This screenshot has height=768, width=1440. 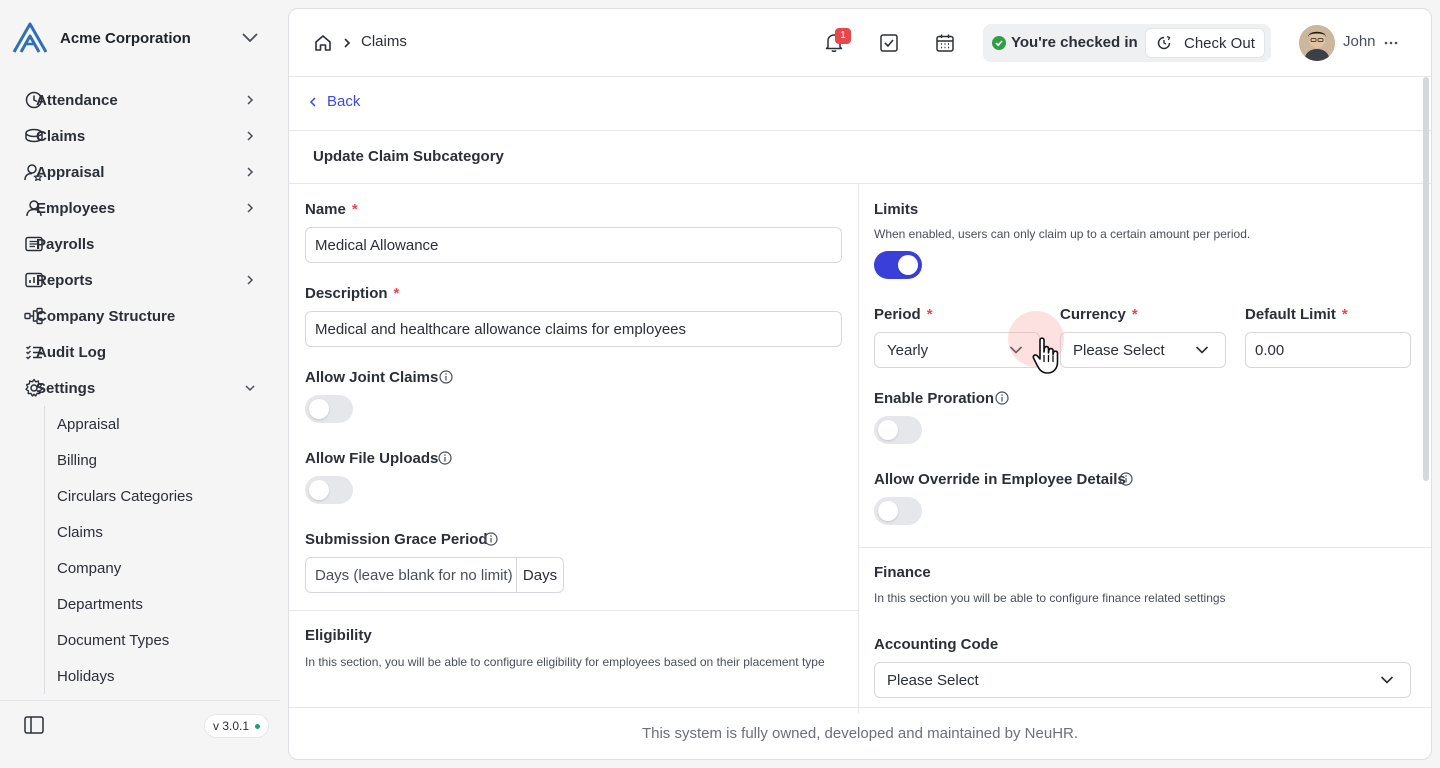 What do you see at coordinates (411, 575) in the screenshot?
I see `grace-period-input: Days (leave blank for no limit)` at bounding box center [411, 575].